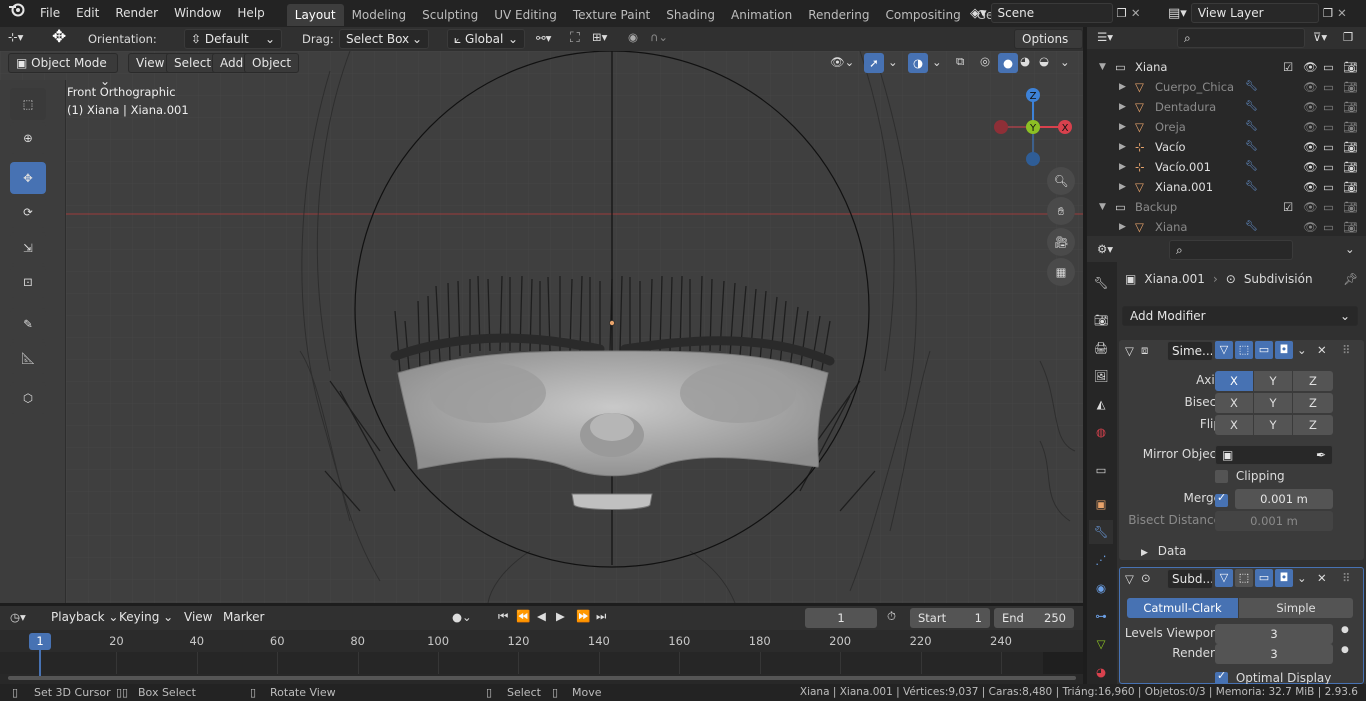 The height and width of the screenshot is (701, 1366). What do you see at coordinates (1101, 560) in the screenshot?
I see `particles-tab-icon: ⋰` at bounding box center [1101, 560].